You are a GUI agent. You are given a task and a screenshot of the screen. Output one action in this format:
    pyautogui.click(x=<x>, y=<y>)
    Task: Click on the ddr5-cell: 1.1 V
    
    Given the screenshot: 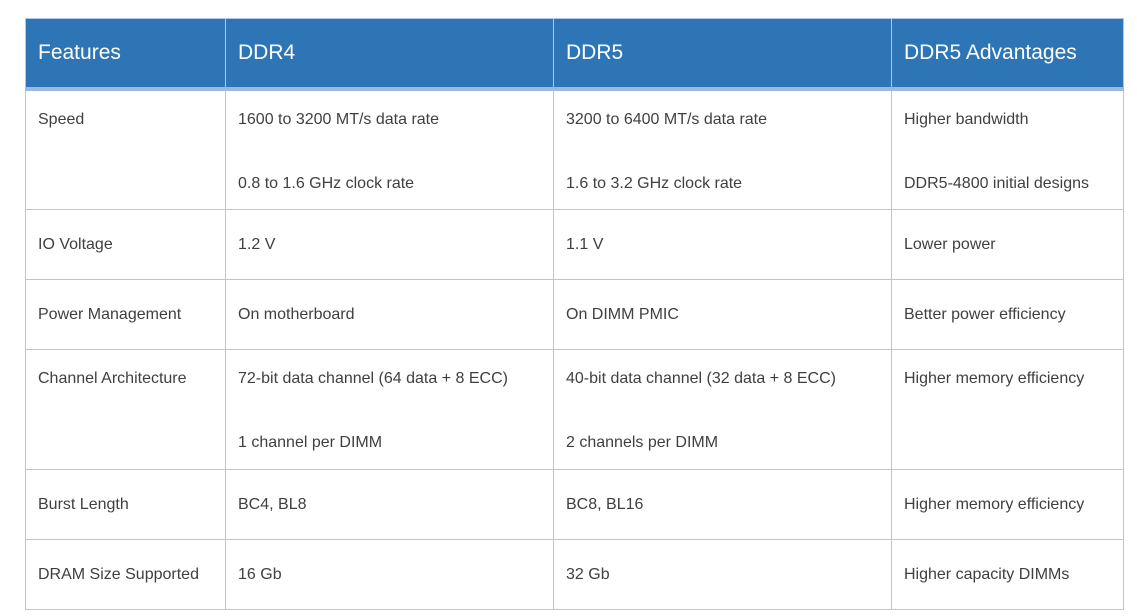 What is the action you would take?
    pyautogui.click(x=722, y=244)
    